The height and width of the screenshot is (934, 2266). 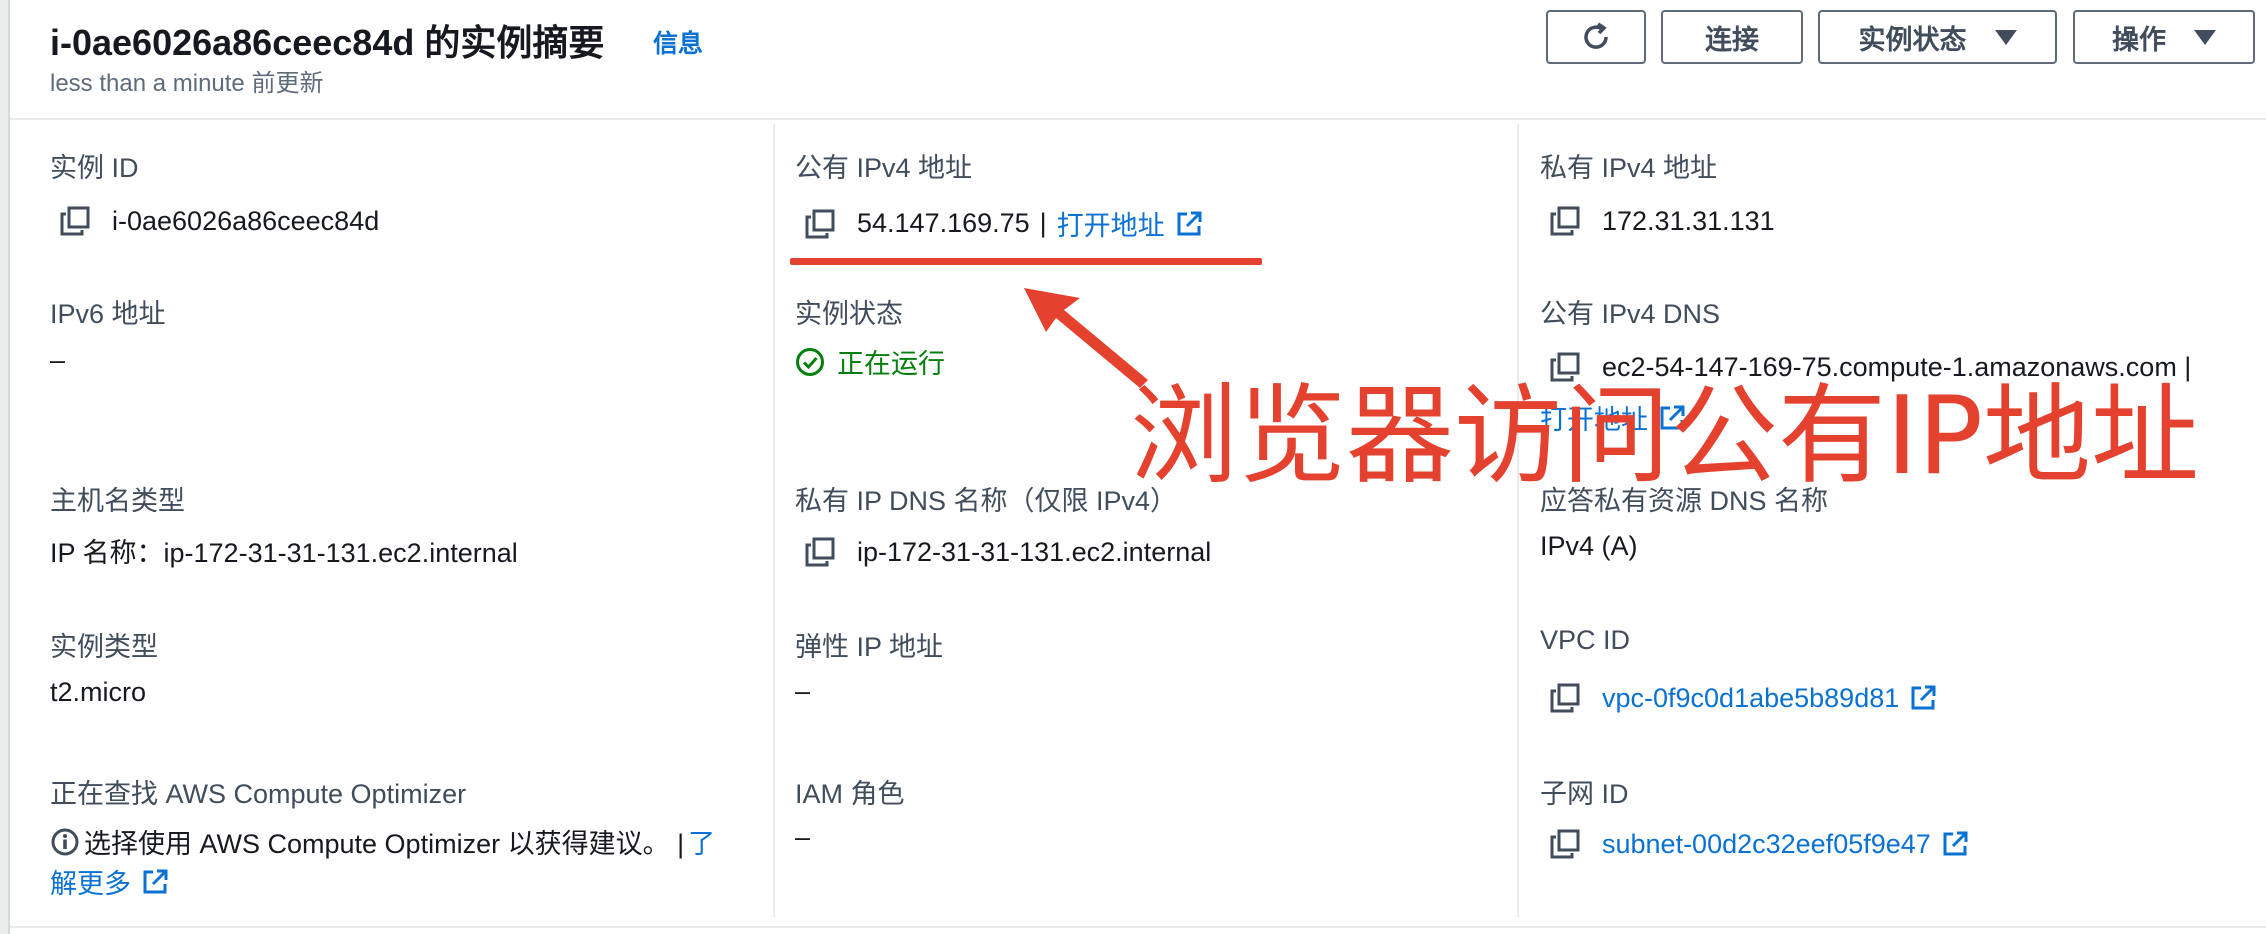 What do you see at coordinates (803, 837) in the screenshot?
I see `iam-role-value: –` at bounding box center [803, 837].